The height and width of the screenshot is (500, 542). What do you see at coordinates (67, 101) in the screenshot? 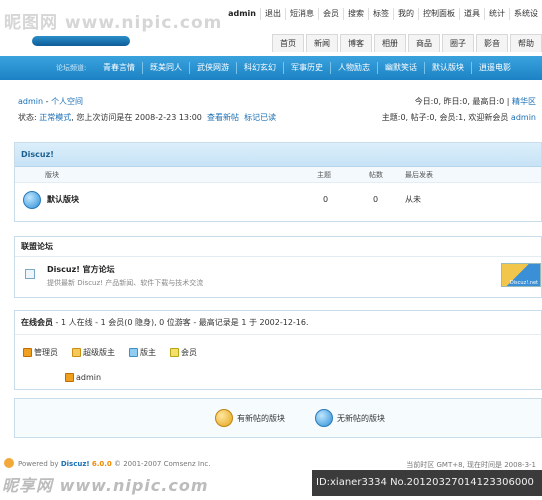
I see `personal-space-link: 个人空间` at bounding box center [67, 101].